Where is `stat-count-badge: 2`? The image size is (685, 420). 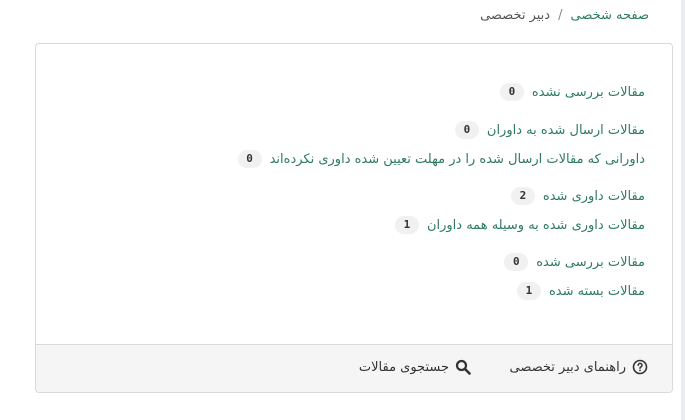
stat-count-badge: 2 is located at coordinates (522, 196).